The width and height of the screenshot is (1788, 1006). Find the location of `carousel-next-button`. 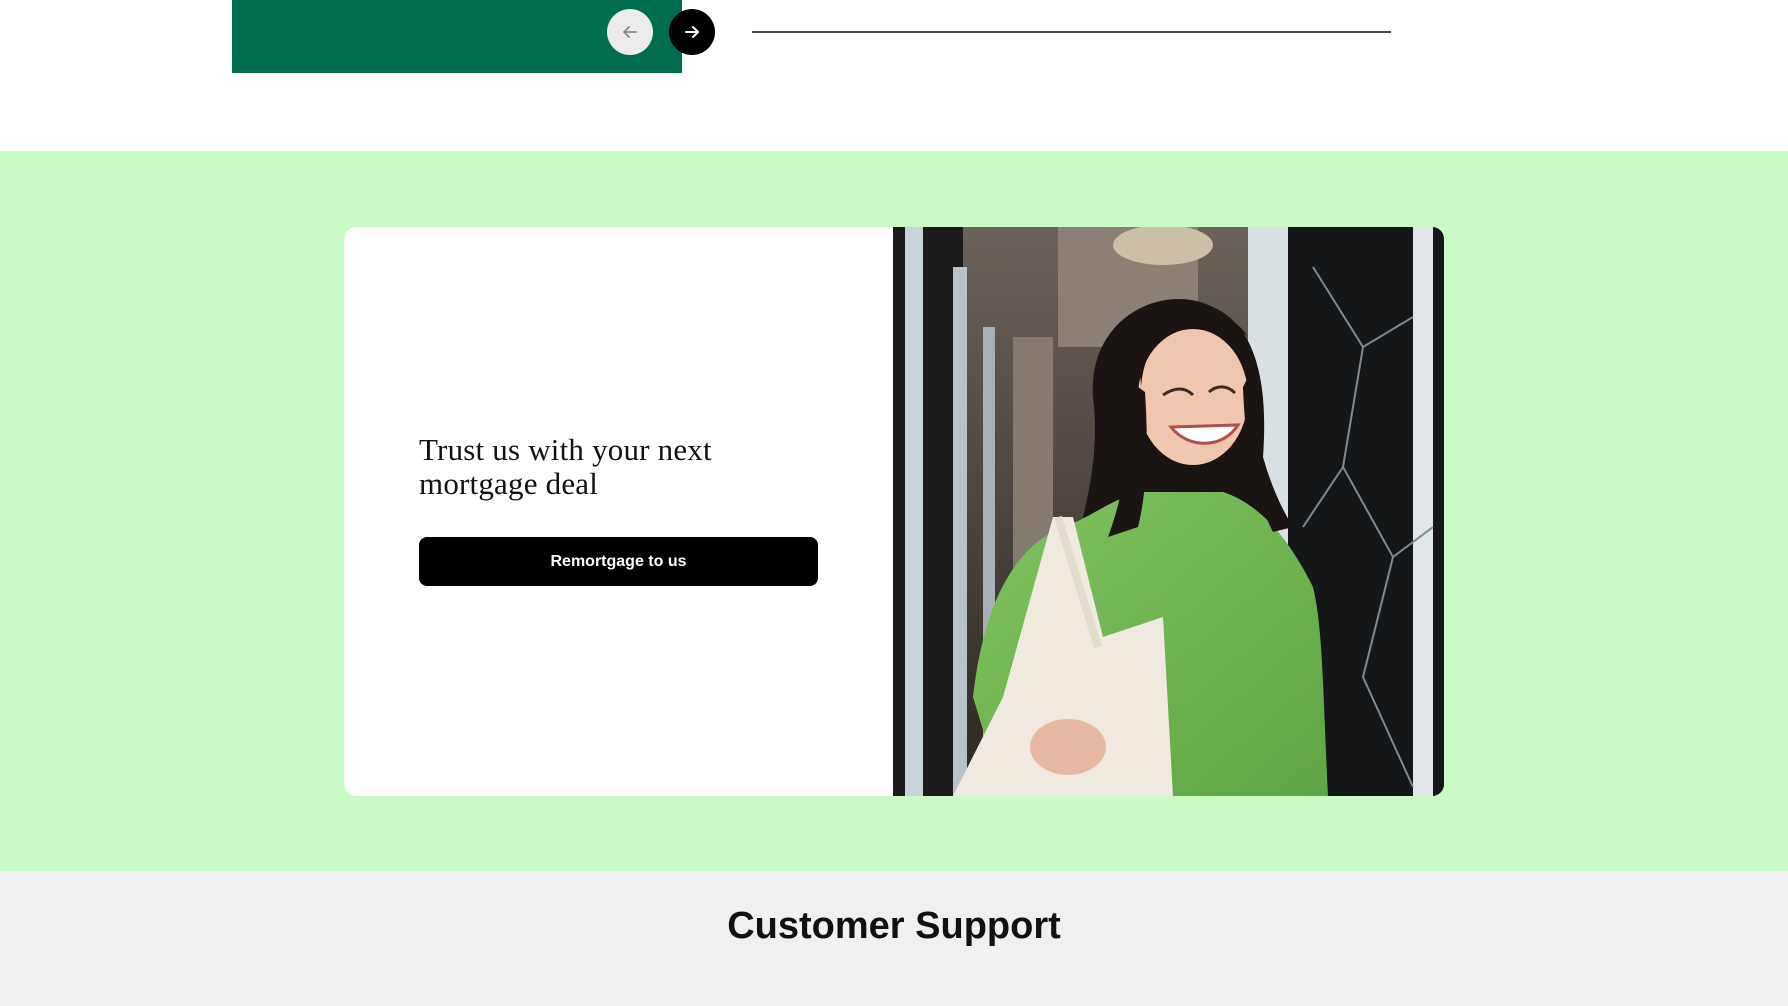

carousel-next-button is located at coordinates (692, 32).